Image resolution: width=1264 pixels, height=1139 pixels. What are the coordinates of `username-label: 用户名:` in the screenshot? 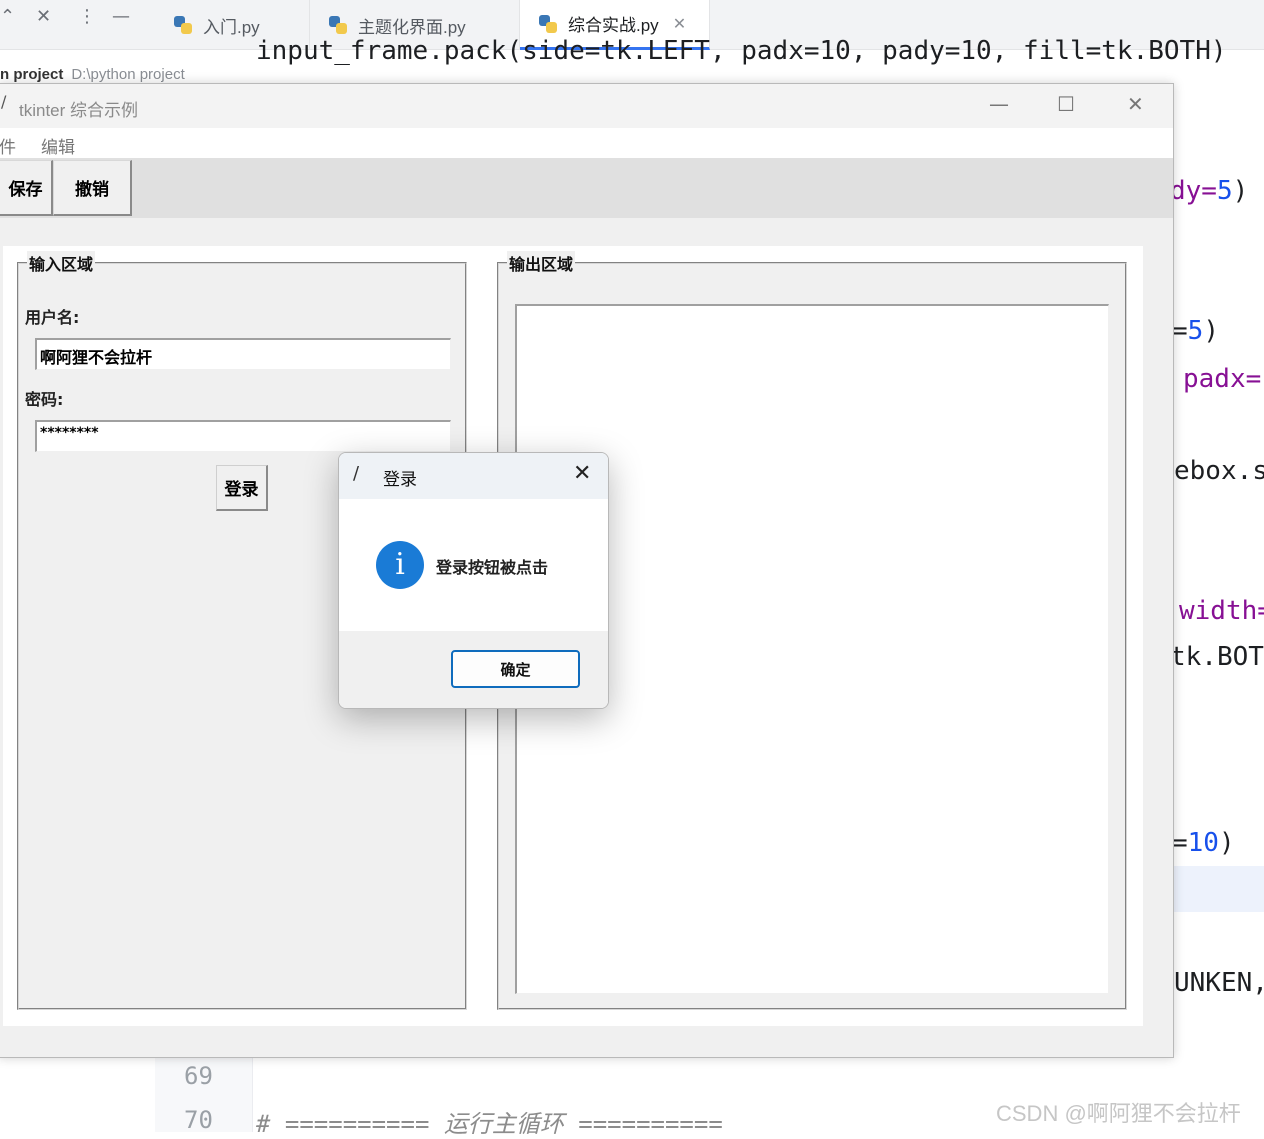 It's located at (52, 317).